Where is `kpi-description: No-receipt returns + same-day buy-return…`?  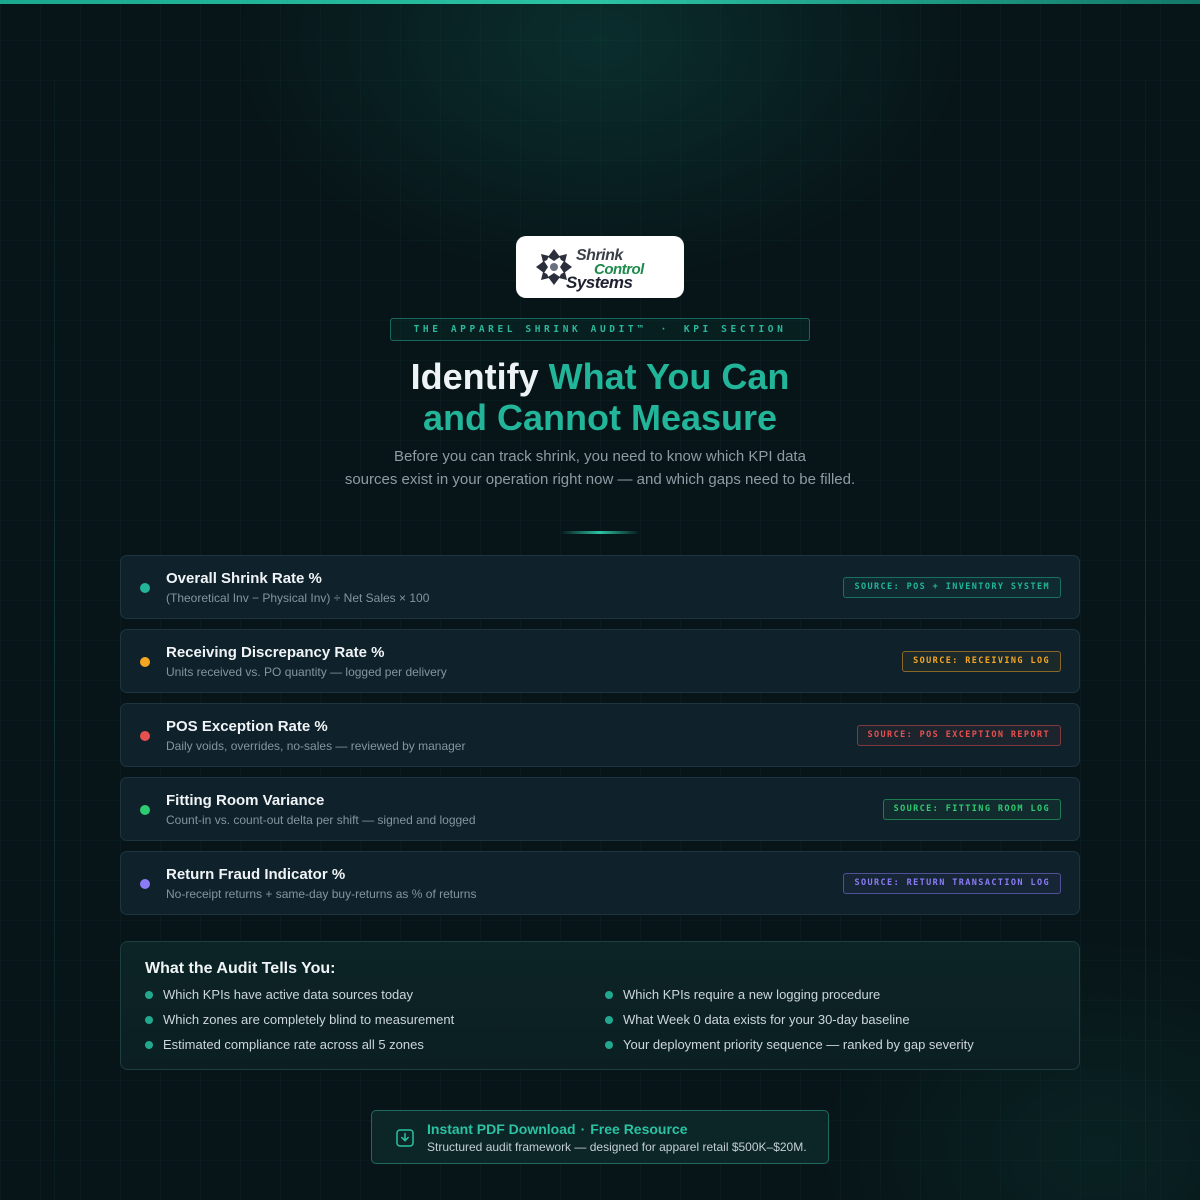
kpi-description: No-receipt returns + same-day buy-return… is located at coordinates (321, 894).